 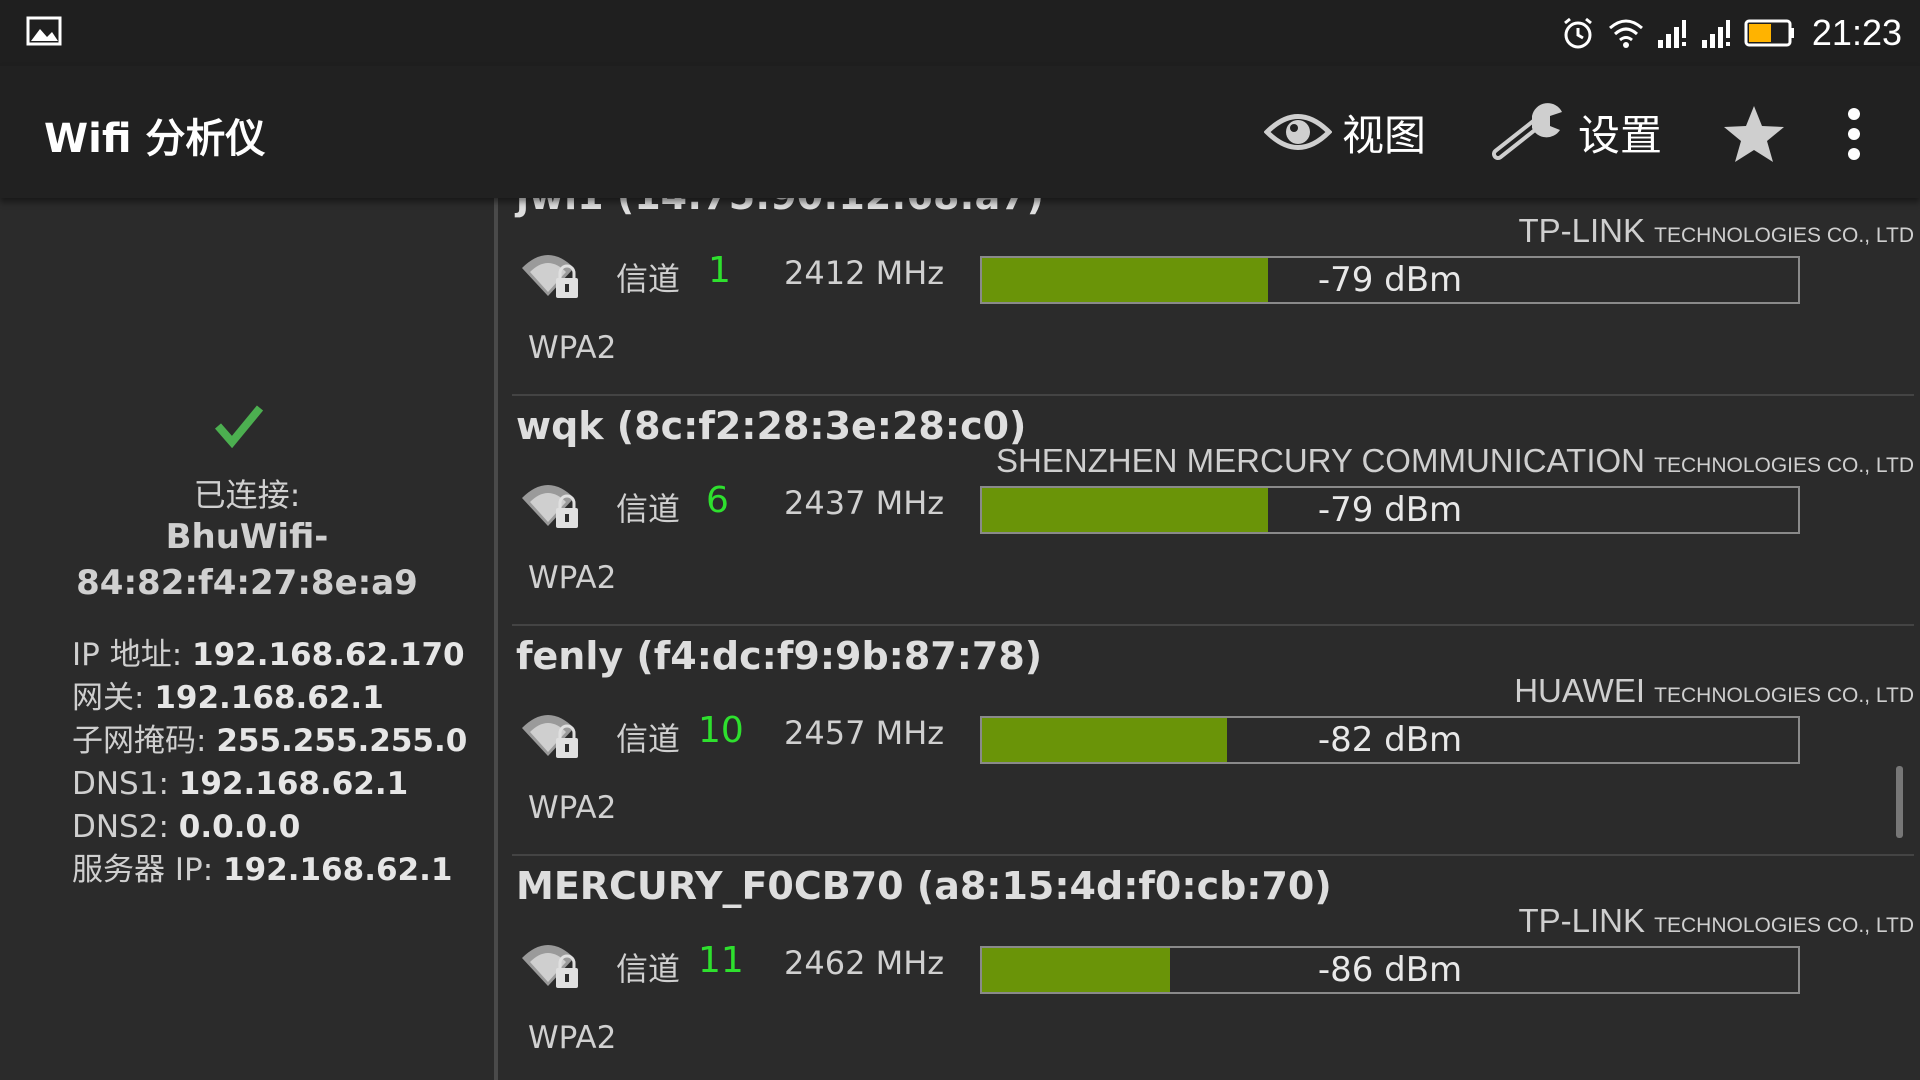 I want to click on ip-row: IP 地址: 192.168.62.170, so click(x=269, y=655).